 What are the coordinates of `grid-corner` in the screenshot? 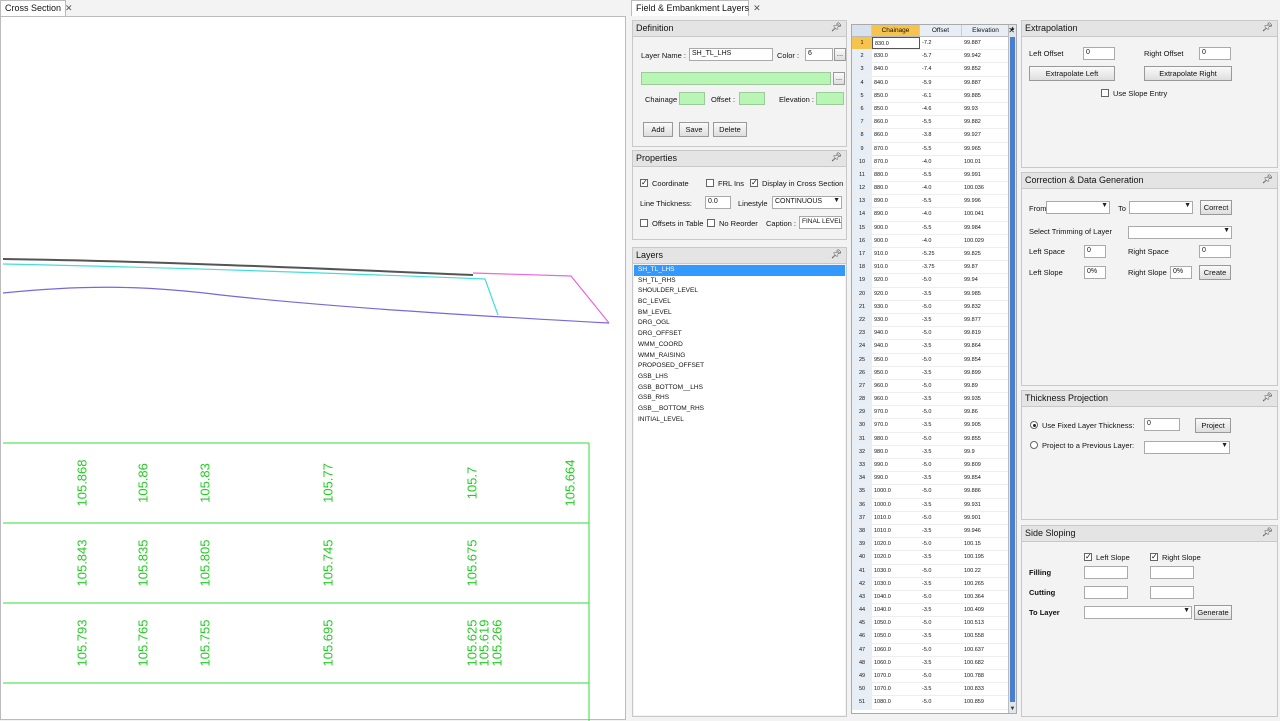 It's located at (862, 30).